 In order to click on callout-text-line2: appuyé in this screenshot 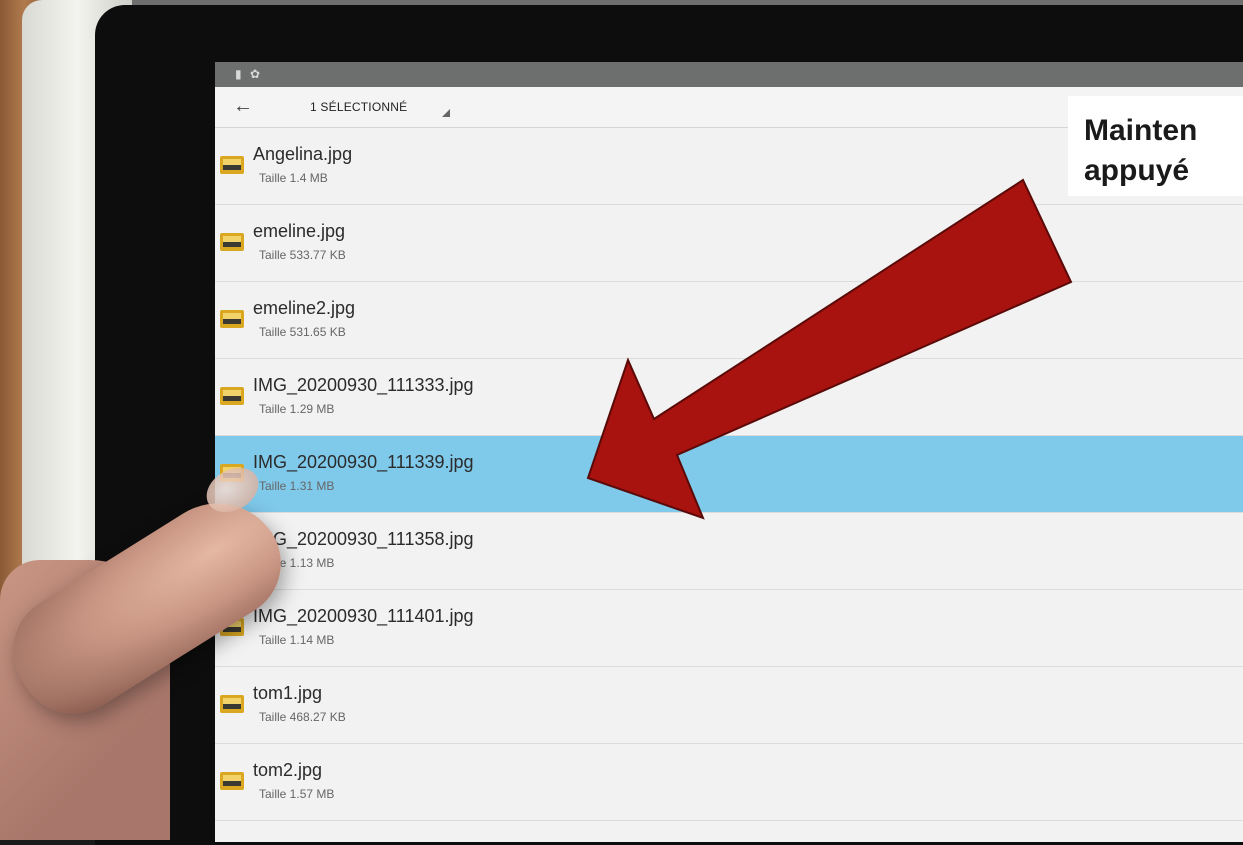, I will do `click(1137, 170)`.